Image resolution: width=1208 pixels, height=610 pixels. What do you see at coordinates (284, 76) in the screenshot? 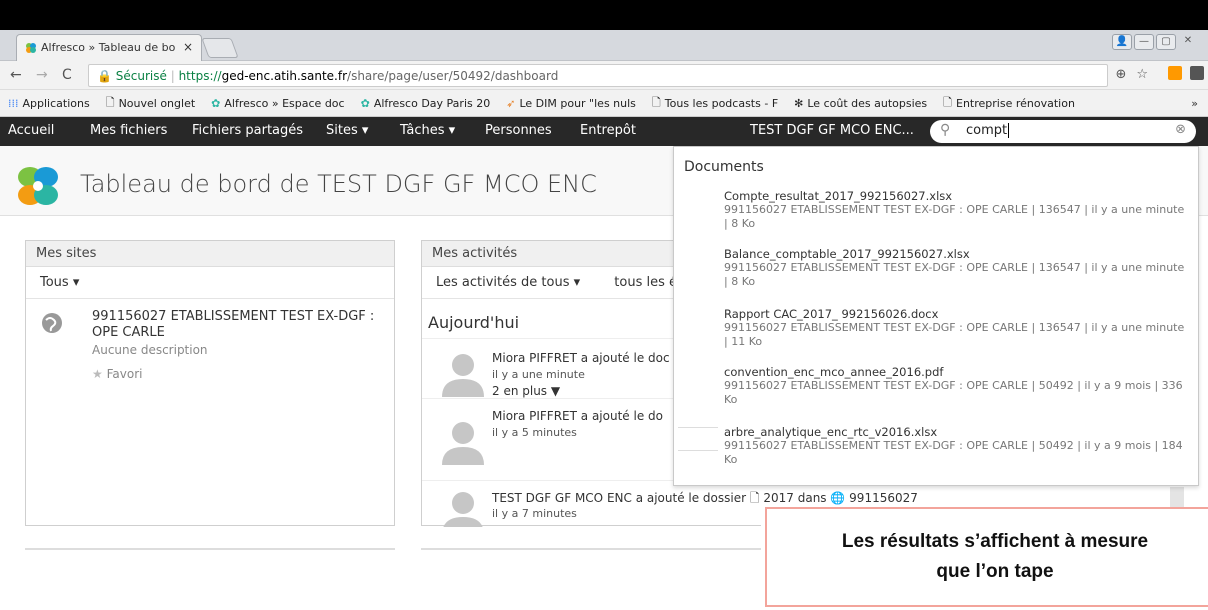
I see `url-host: ged-enc.atih.sante.fr` at bounding box center [284, 76].